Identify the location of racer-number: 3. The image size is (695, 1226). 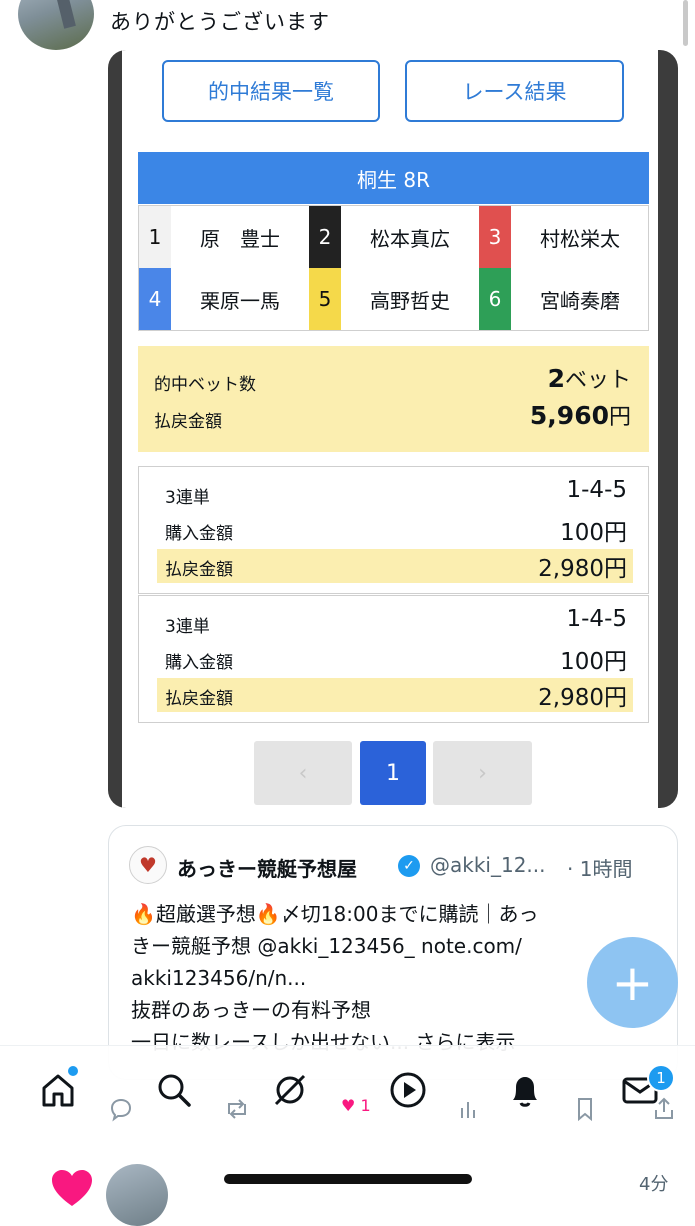
(495, 237).